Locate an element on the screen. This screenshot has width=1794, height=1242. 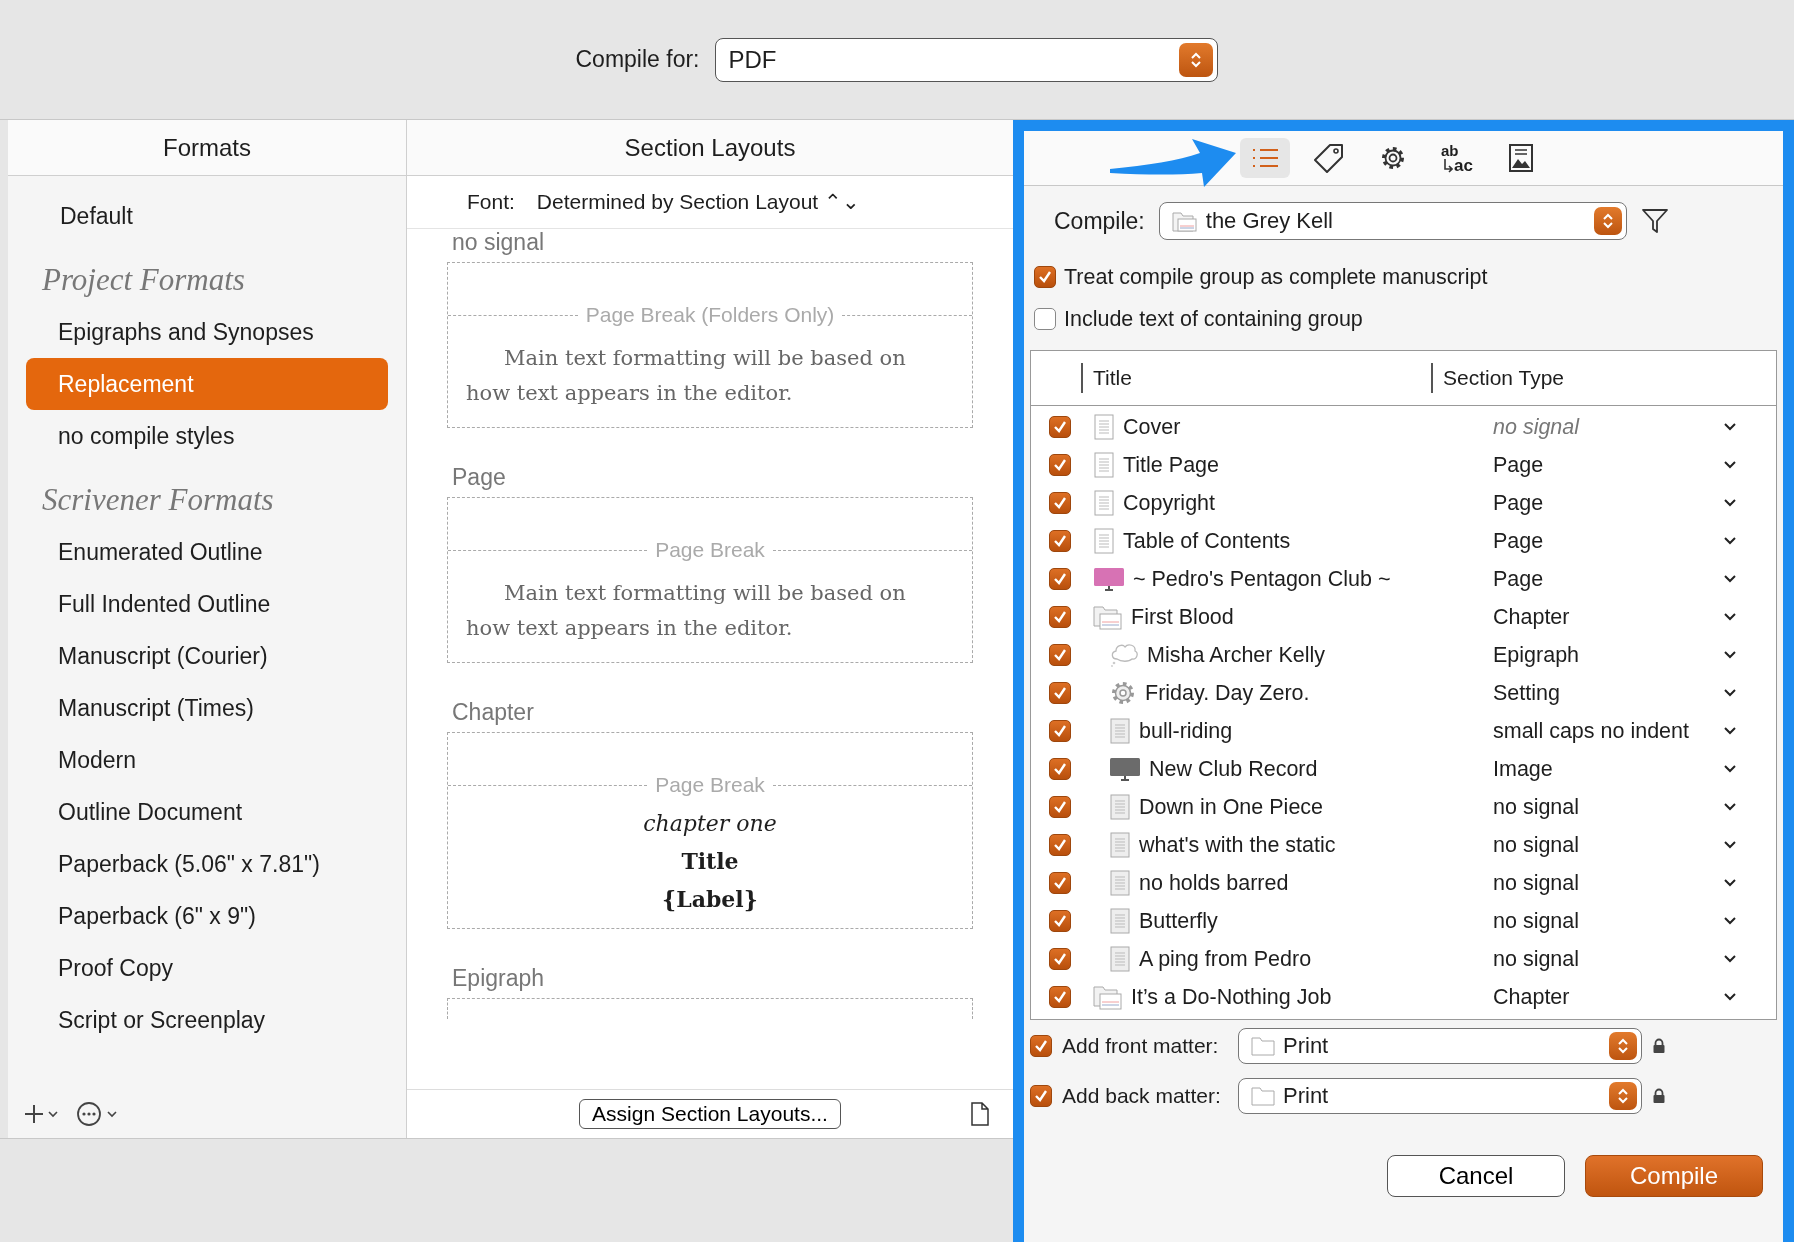
compile-for-select: PDF is located at coordinates (967, 59).